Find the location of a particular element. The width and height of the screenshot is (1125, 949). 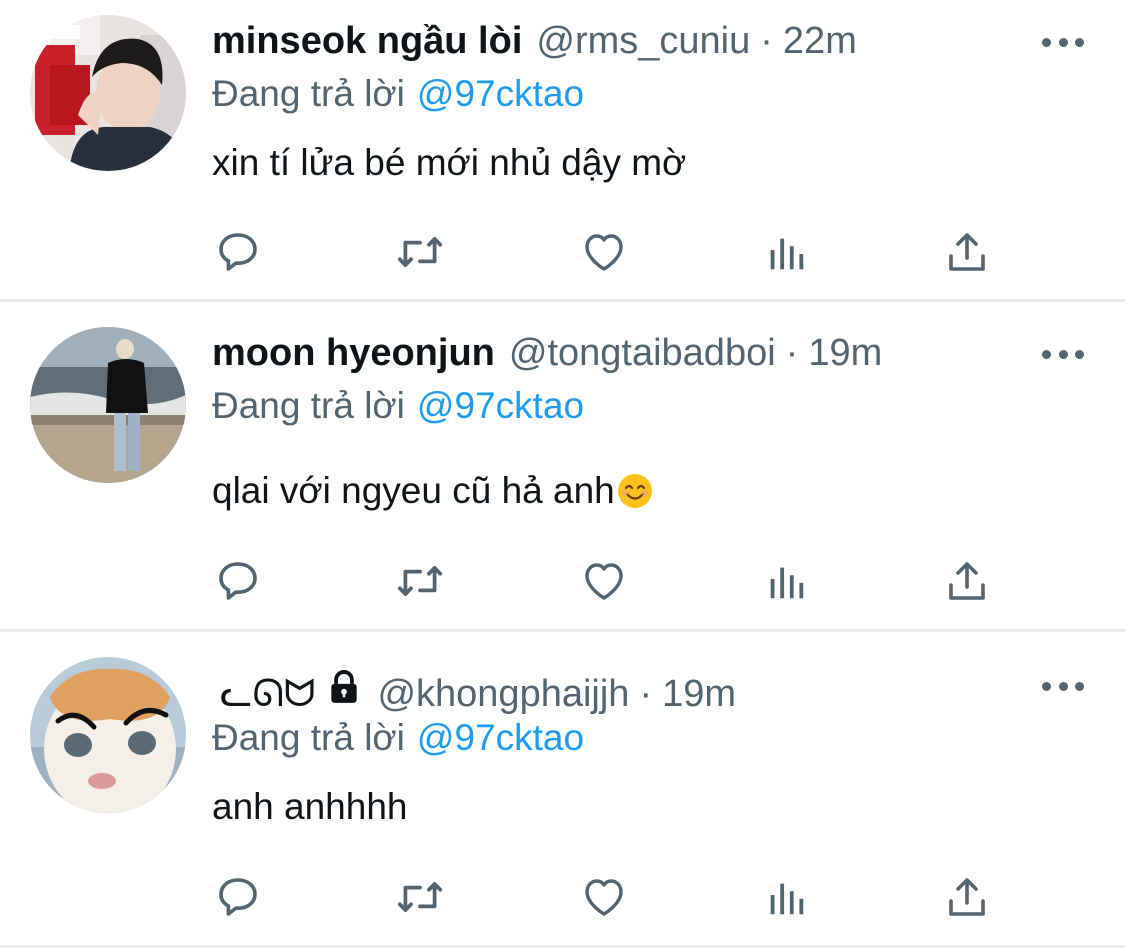

username: @tongtaibadboi is located at coordinates (642, 353).